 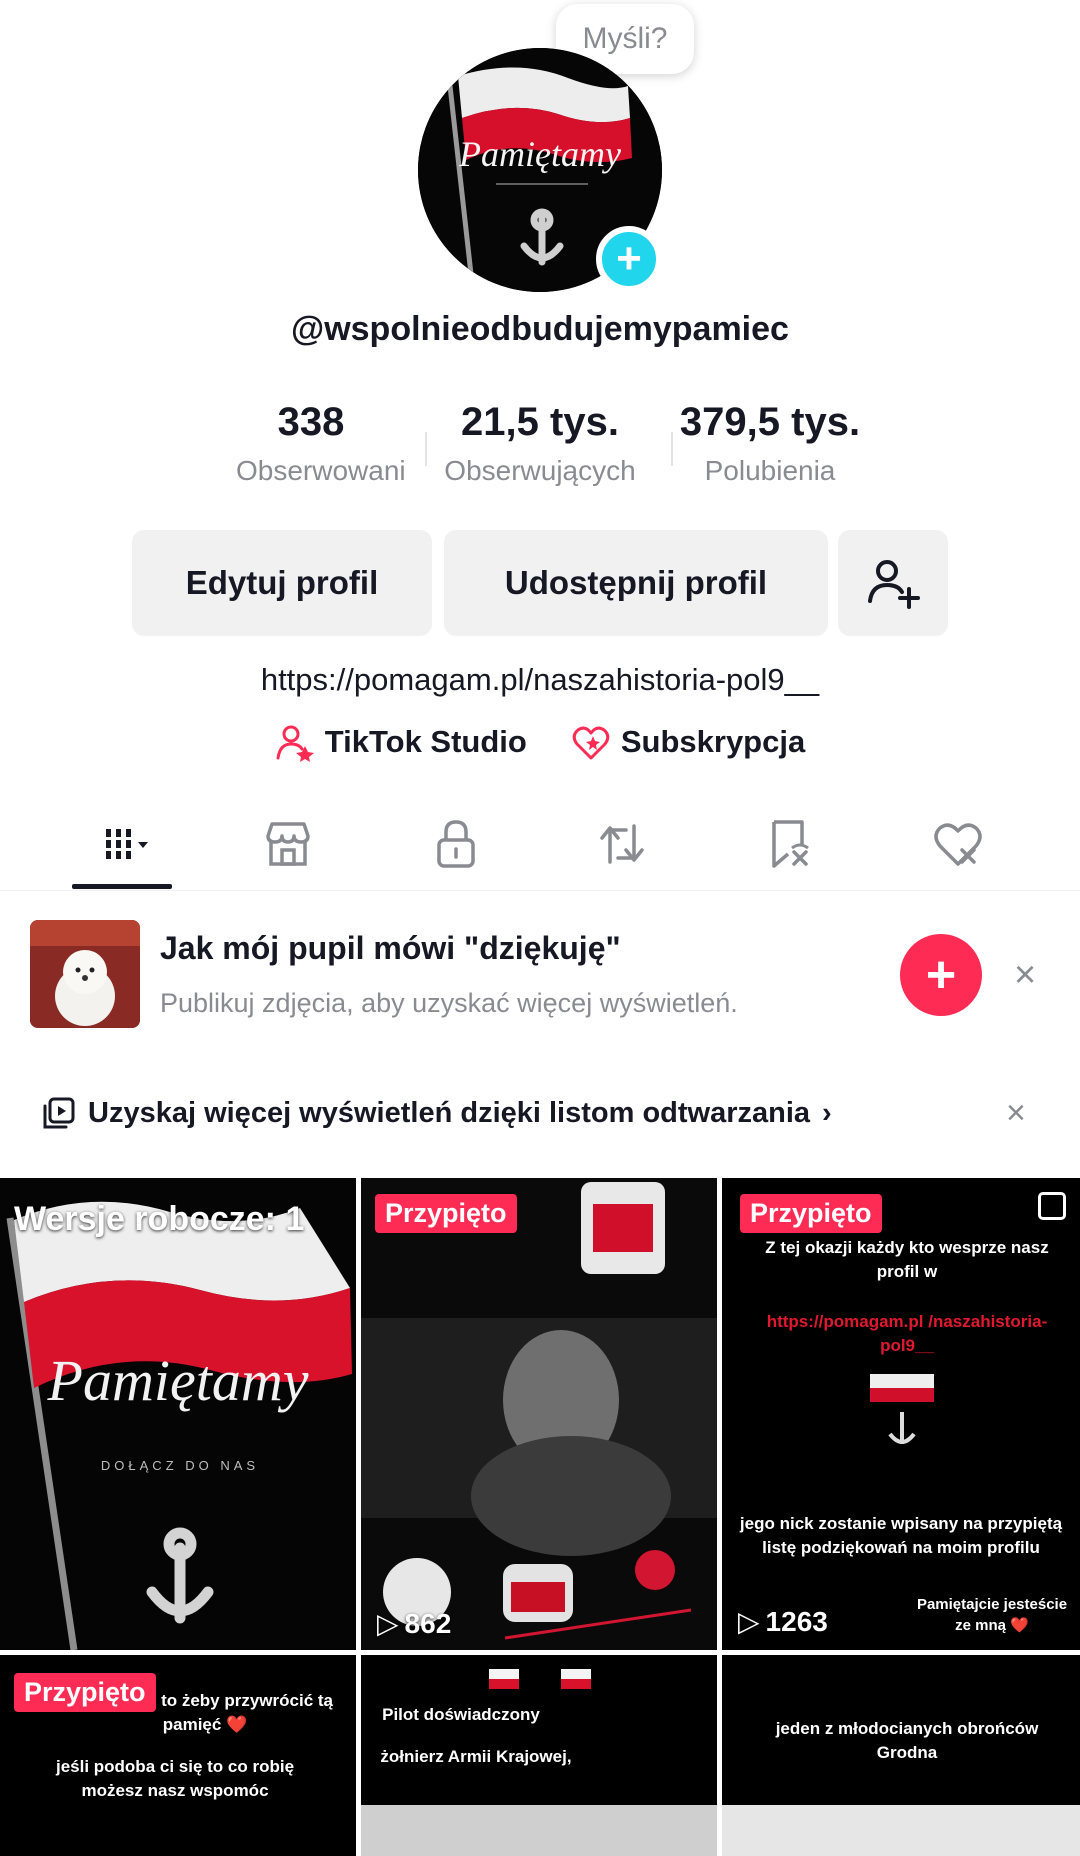 I want to click on tab-reposts, so click(x=622, y=844).